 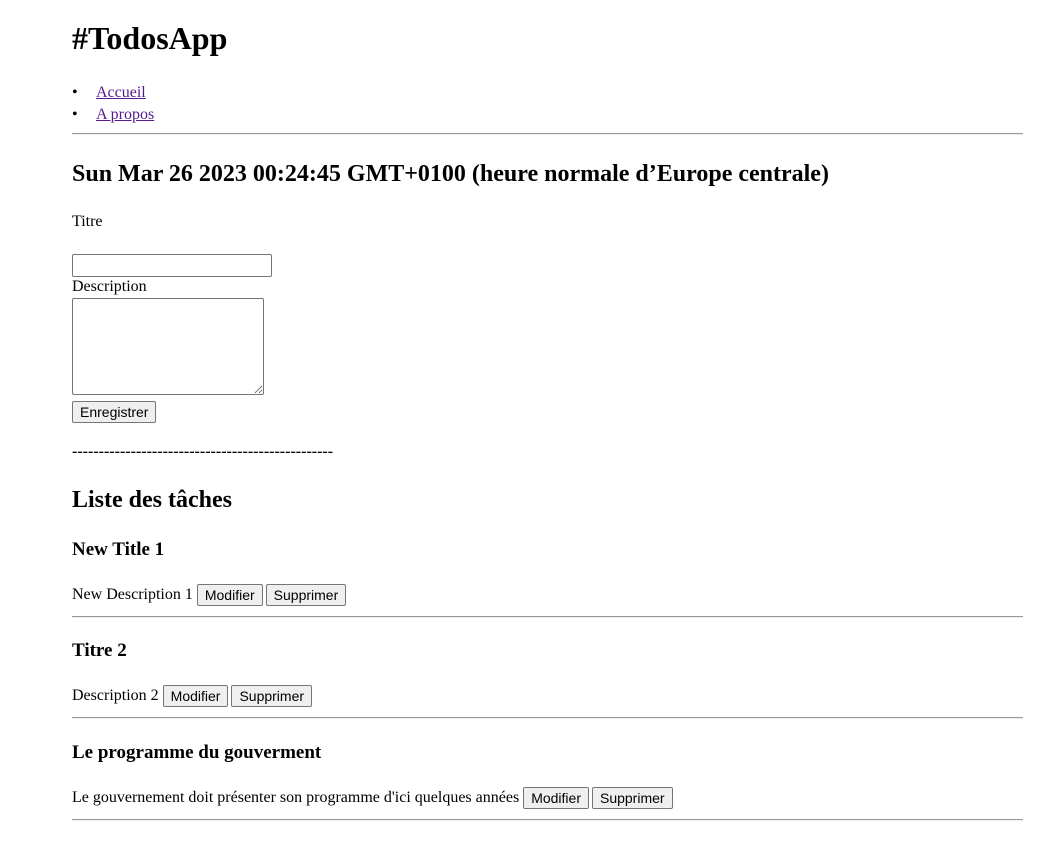 I want to click on description-textarea, so click(x=168, y=346).